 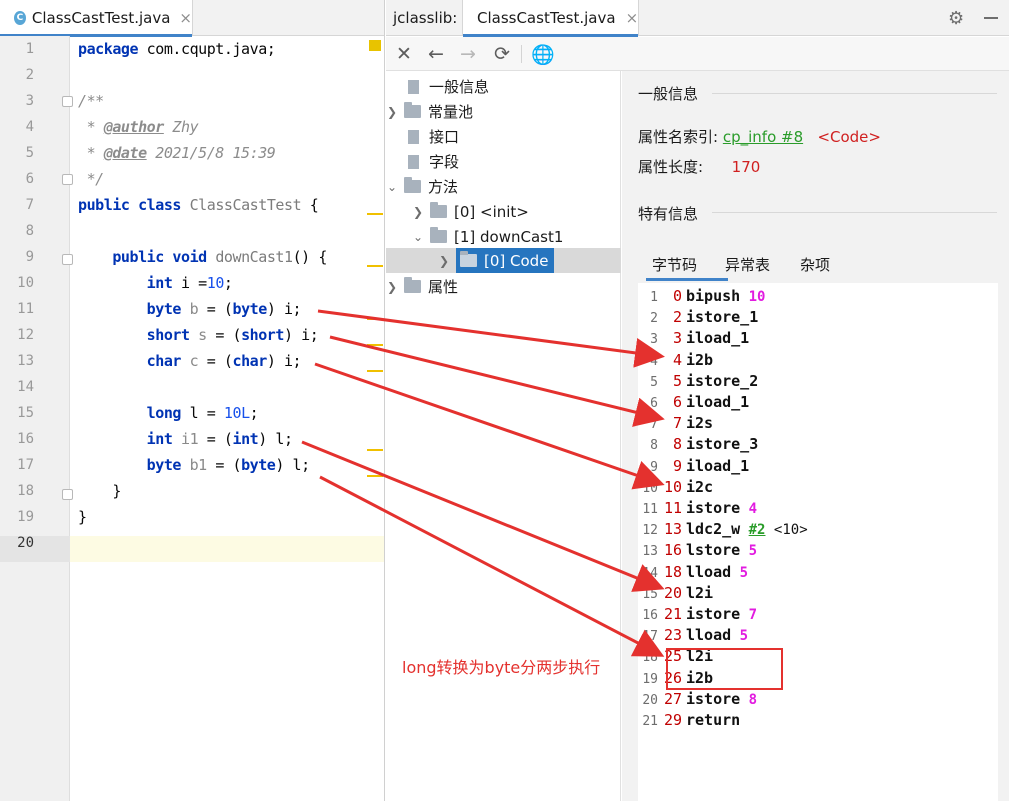 What do you see at coordinates (713, 550) in the screenshot?
I see `bytecode-instruction: lstore` at bounding box center [713, 550].